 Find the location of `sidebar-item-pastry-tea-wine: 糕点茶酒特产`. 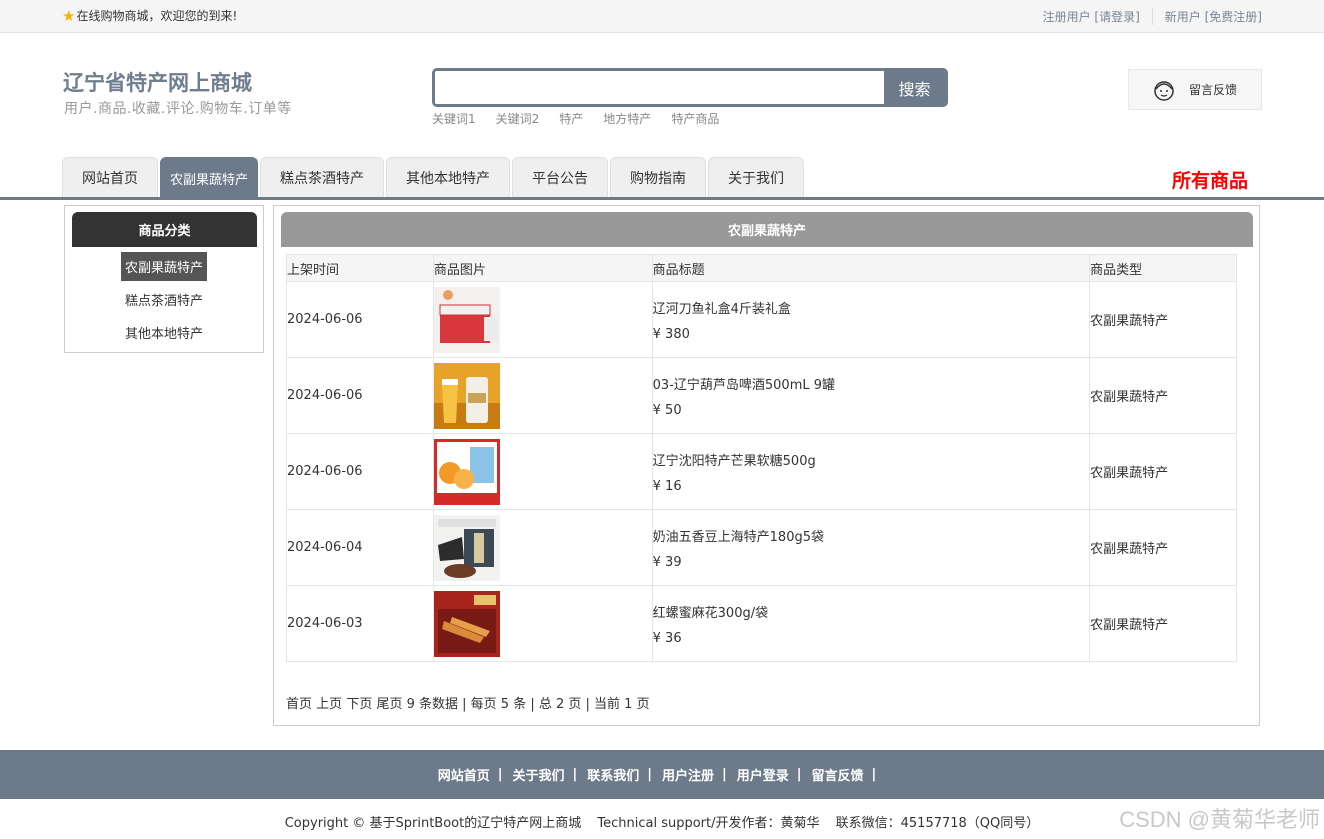

sidebar-item-pastry-tea-wine: 糕点茶酒特产 is located at coordinates (164, 299).